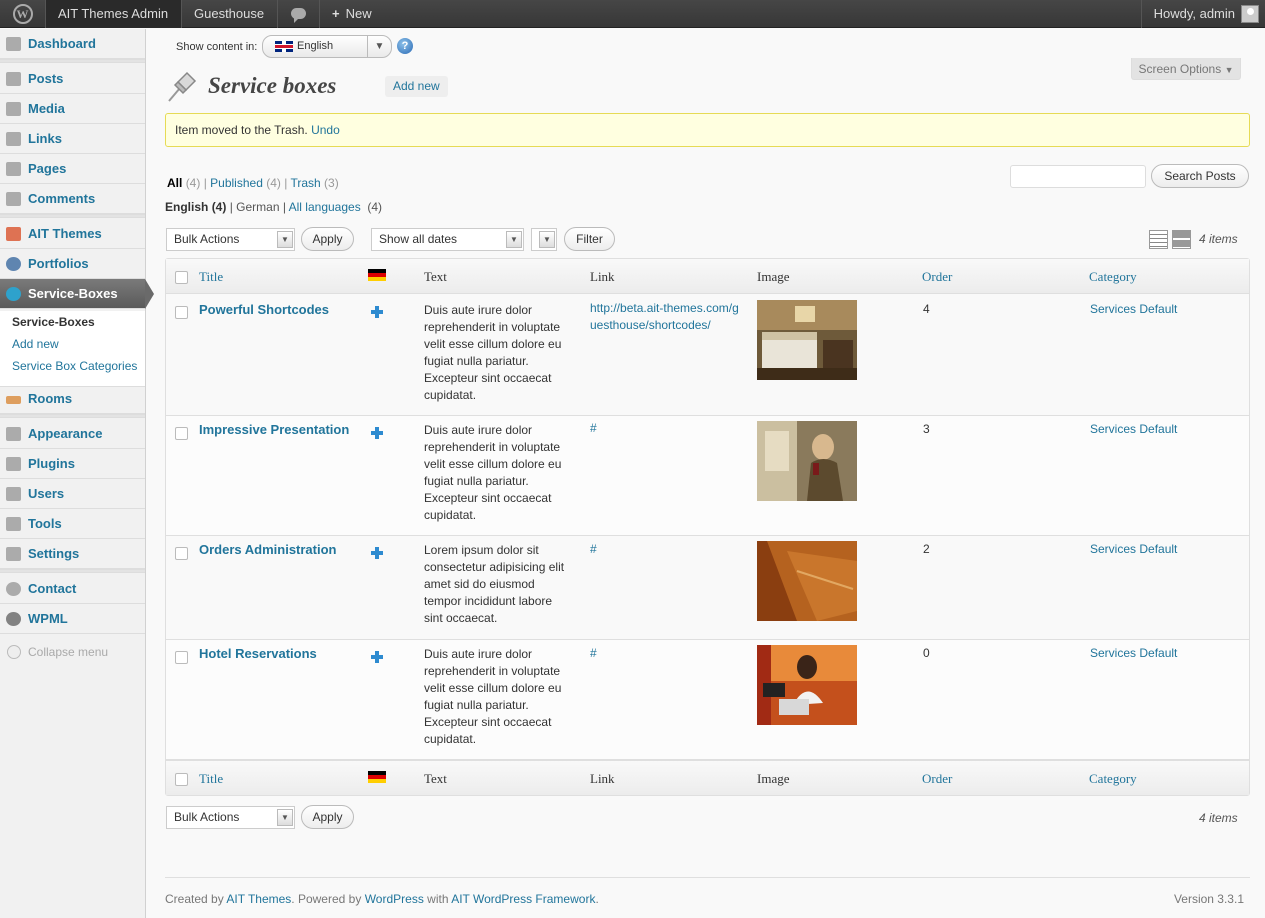 The height and width of the screenshot is (918, 1265). What do you see at coordinates (325, 130) in the screenshot?
I see `undo-link: Undo` at bounding box center [325, 130].